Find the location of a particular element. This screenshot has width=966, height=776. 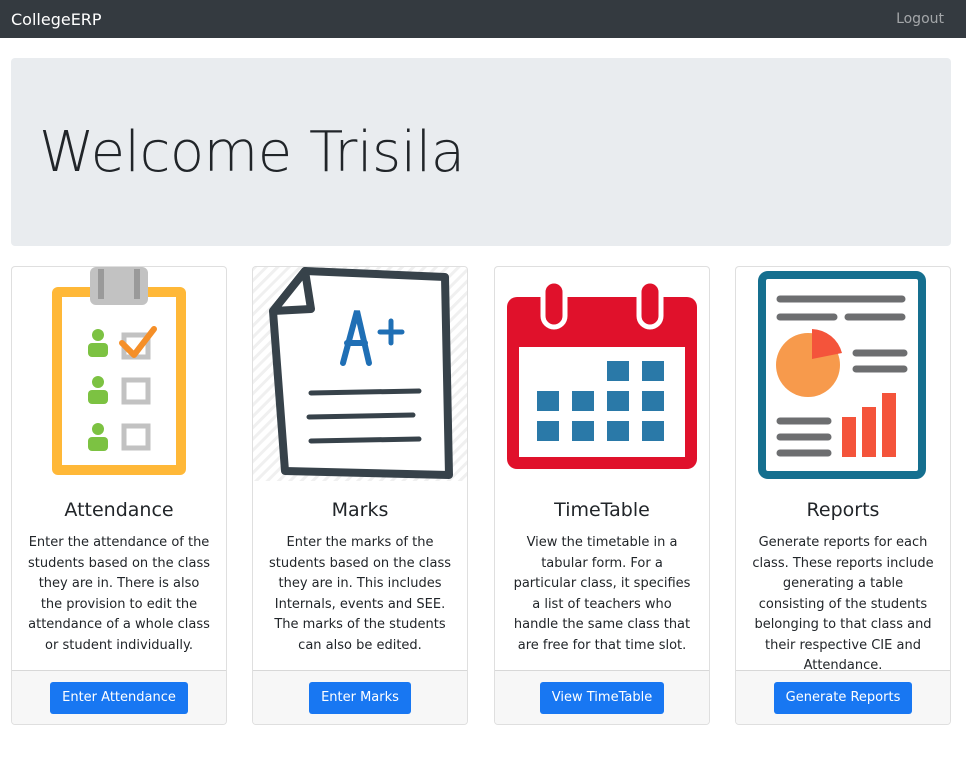

brand-logo: CollegeERP is located at coordinates (56, 19).